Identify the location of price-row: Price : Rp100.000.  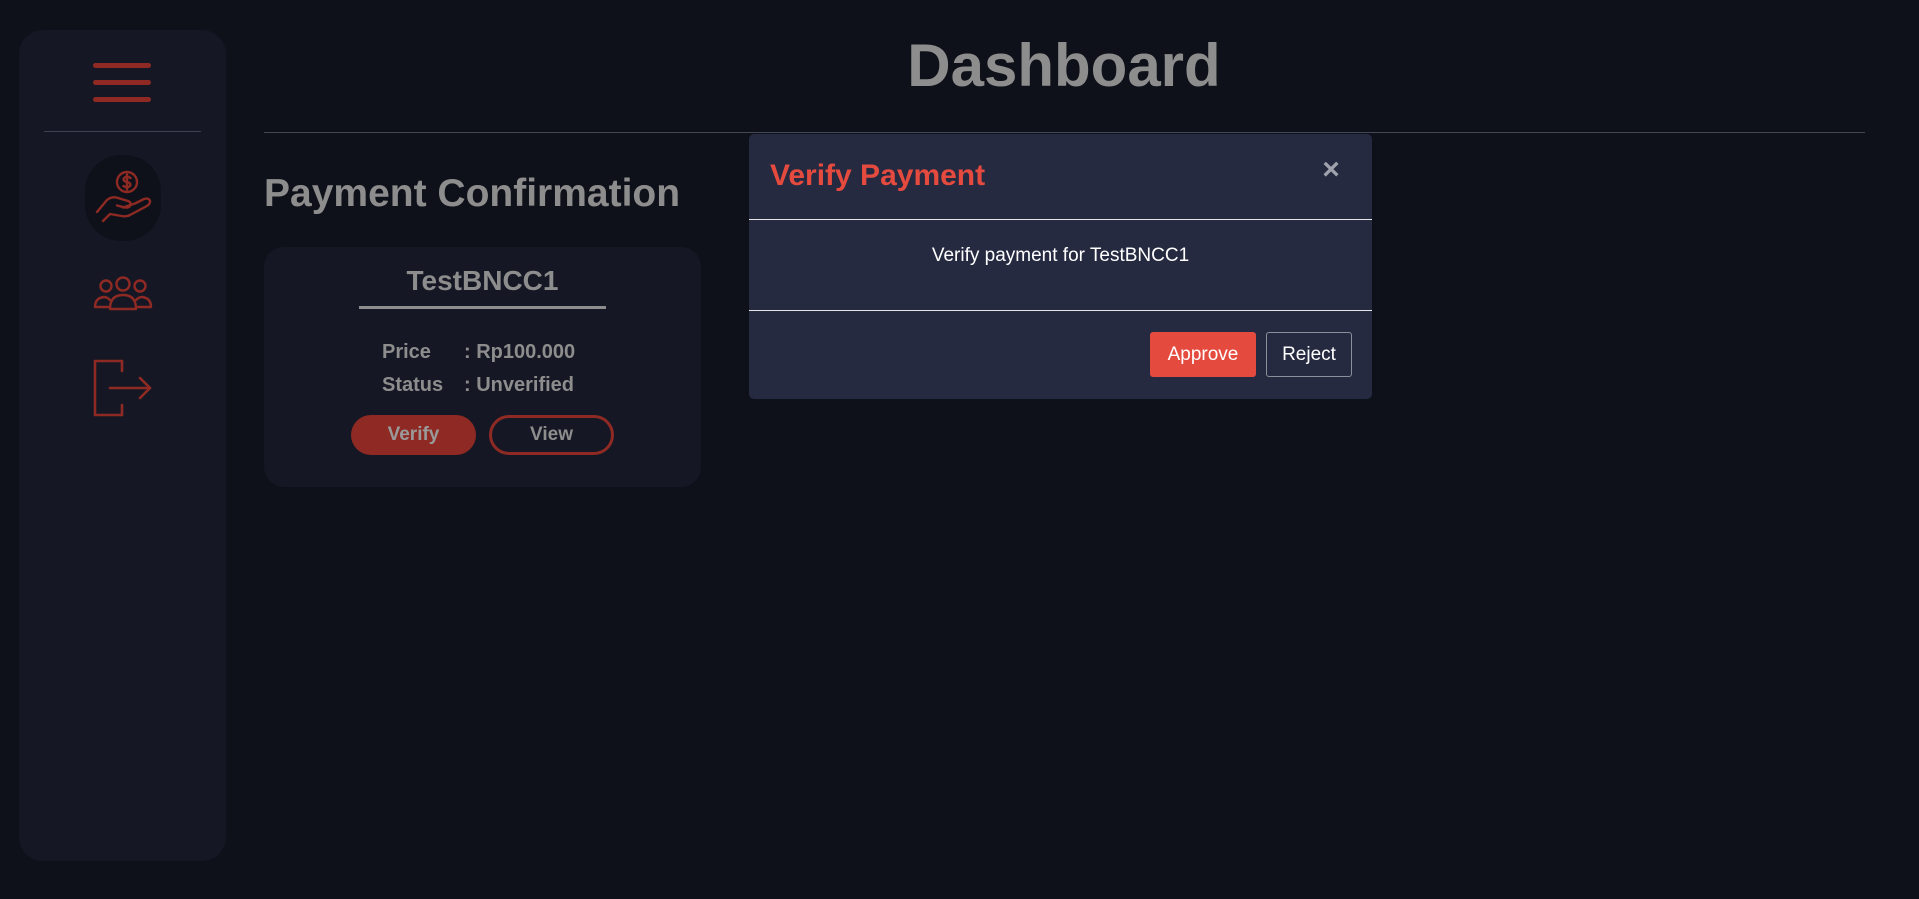
(478, 352).